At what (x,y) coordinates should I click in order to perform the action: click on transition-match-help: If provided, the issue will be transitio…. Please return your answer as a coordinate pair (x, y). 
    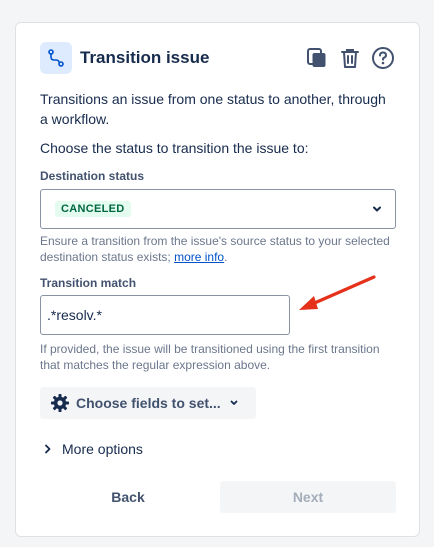
    Looking at the image, I should click on (210, 357).